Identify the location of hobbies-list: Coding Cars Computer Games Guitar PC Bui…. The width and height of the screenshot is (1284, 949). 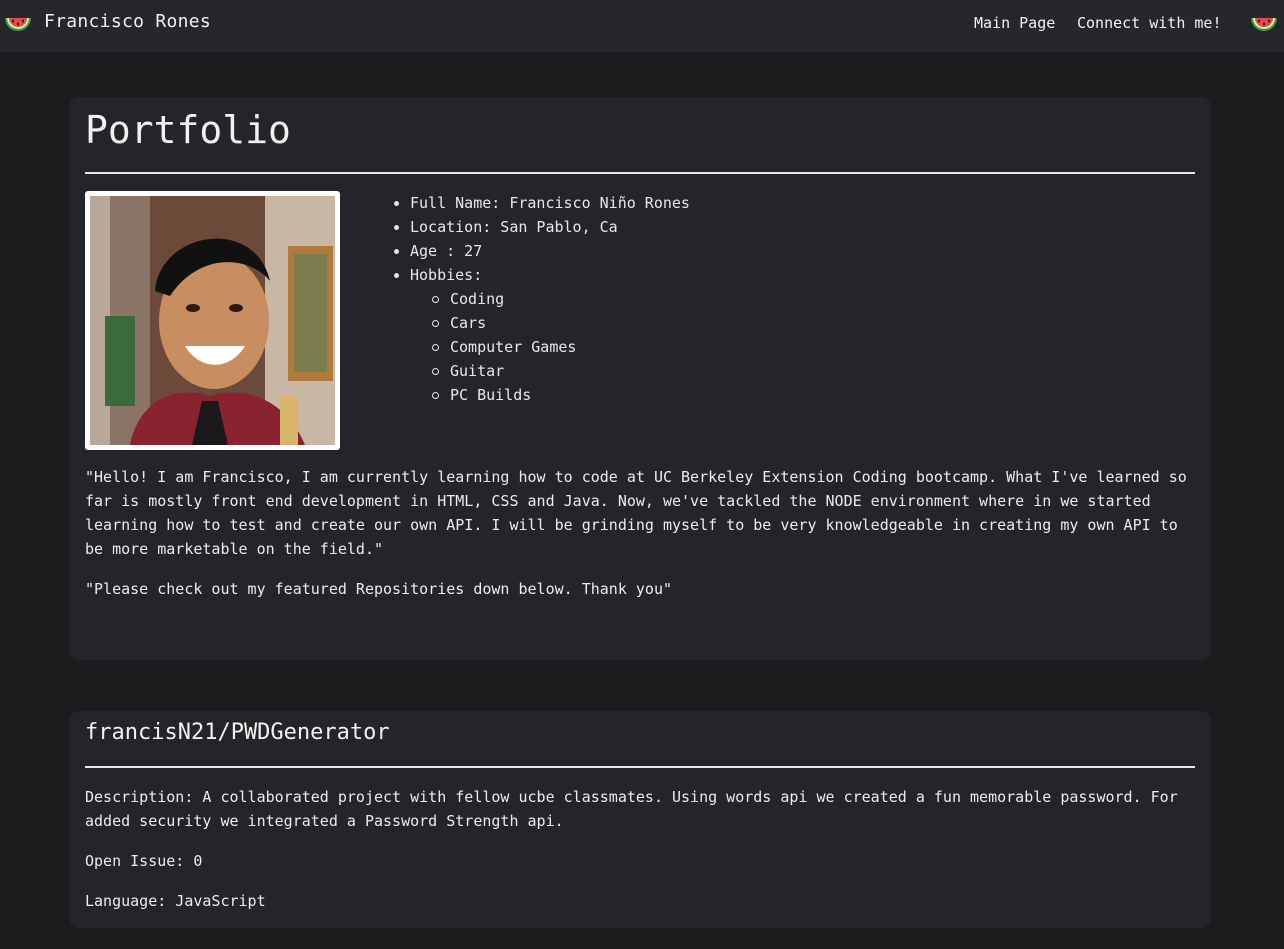
(550, 347).